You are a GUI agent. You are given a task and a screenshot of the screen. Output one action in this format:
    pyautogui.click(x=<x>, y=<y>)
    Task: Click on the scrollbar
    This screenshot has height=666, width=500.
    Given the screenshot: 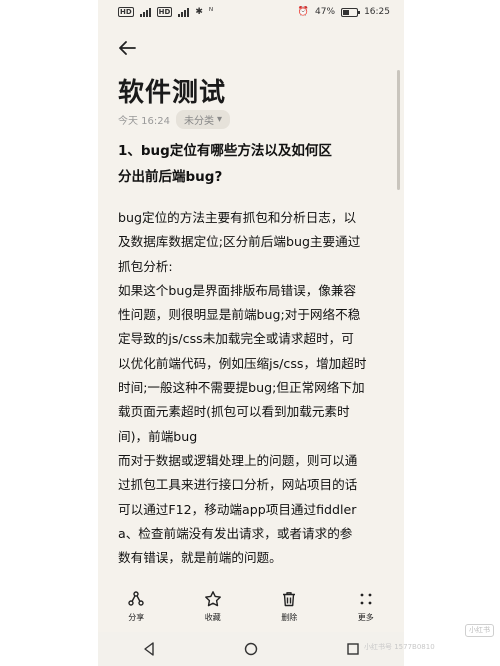 What is the action you would take?
    pyautogui.click(x=398, y=130)
    